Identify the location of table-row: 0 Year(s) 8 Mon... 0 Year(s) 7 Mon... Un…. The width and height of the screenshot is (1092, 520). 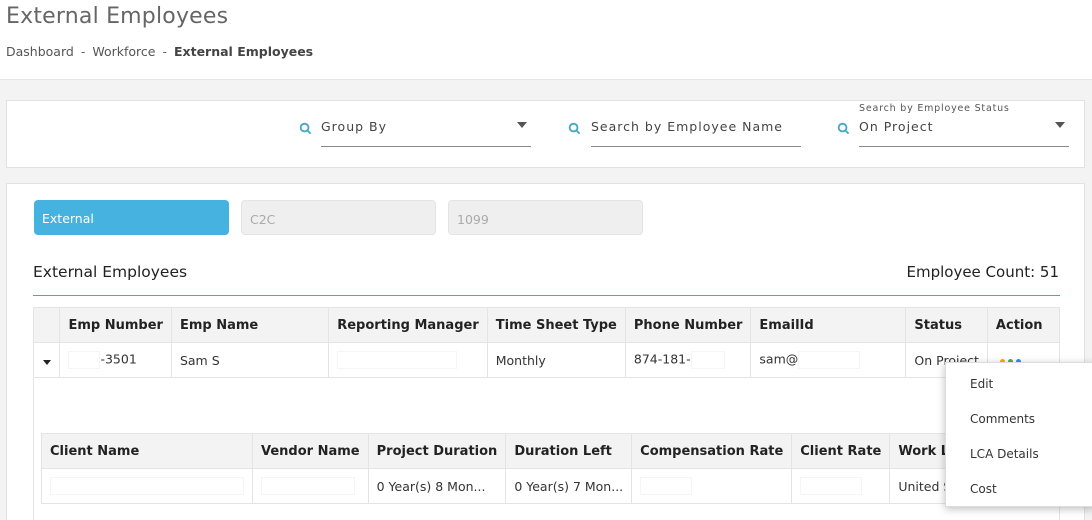
(537, 486).